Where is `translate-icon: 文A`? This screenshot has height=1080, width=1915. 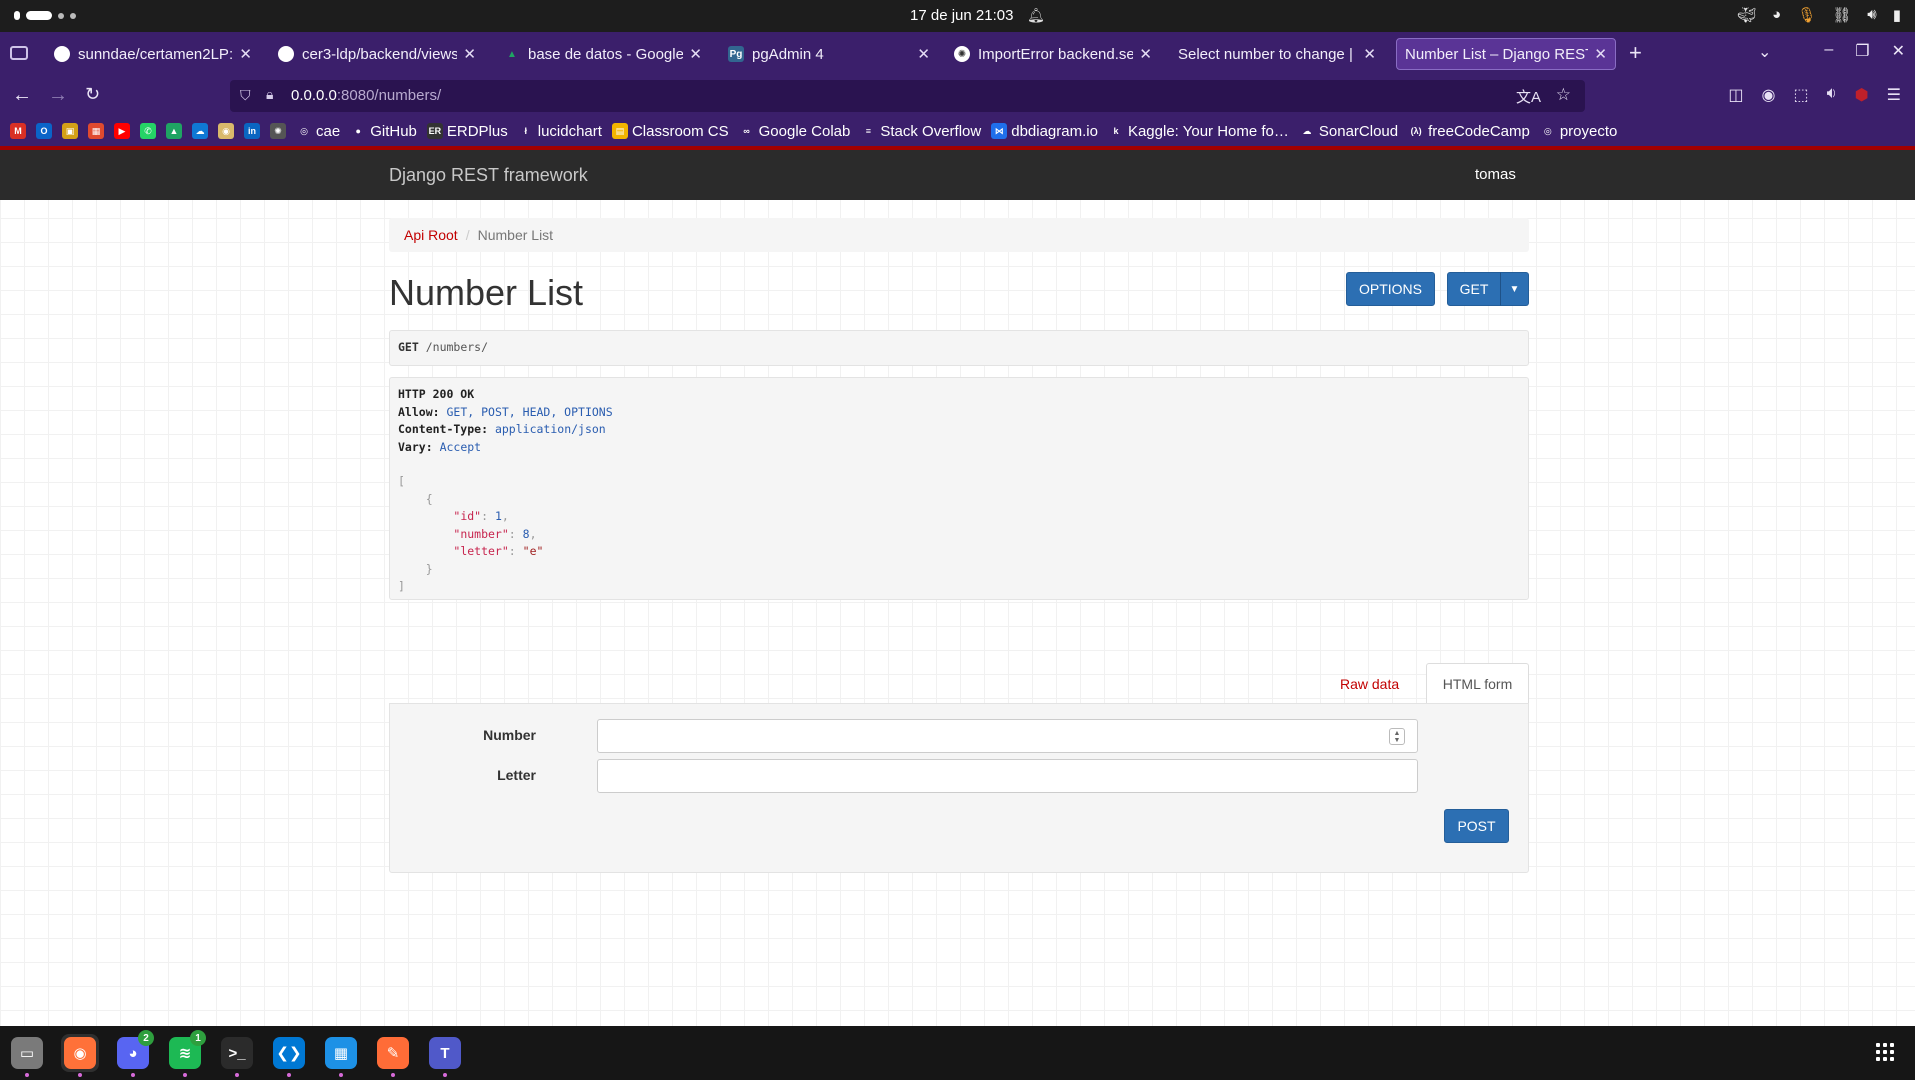 translate-icon: 文A is located at coordinates (1528, 96).